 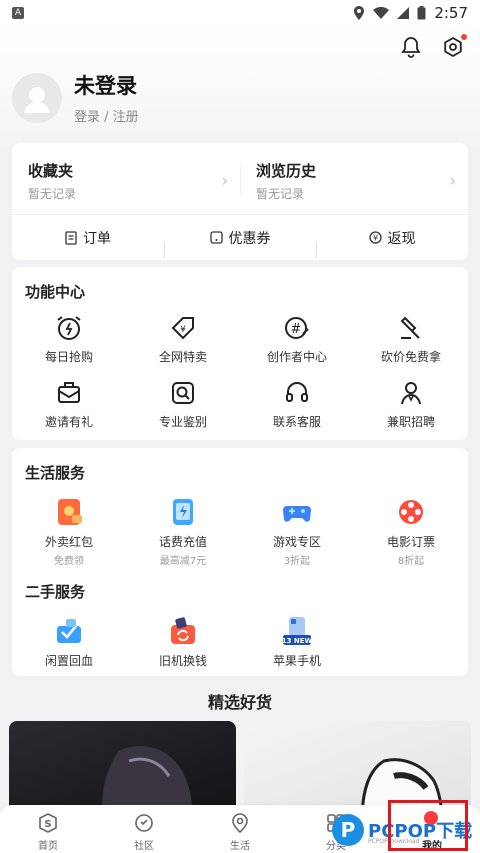 What do you see at coordinates (68, 422) in the screenshot?
I see `grid-item-label: 邀请有礼` at bounding box center [68, 422].